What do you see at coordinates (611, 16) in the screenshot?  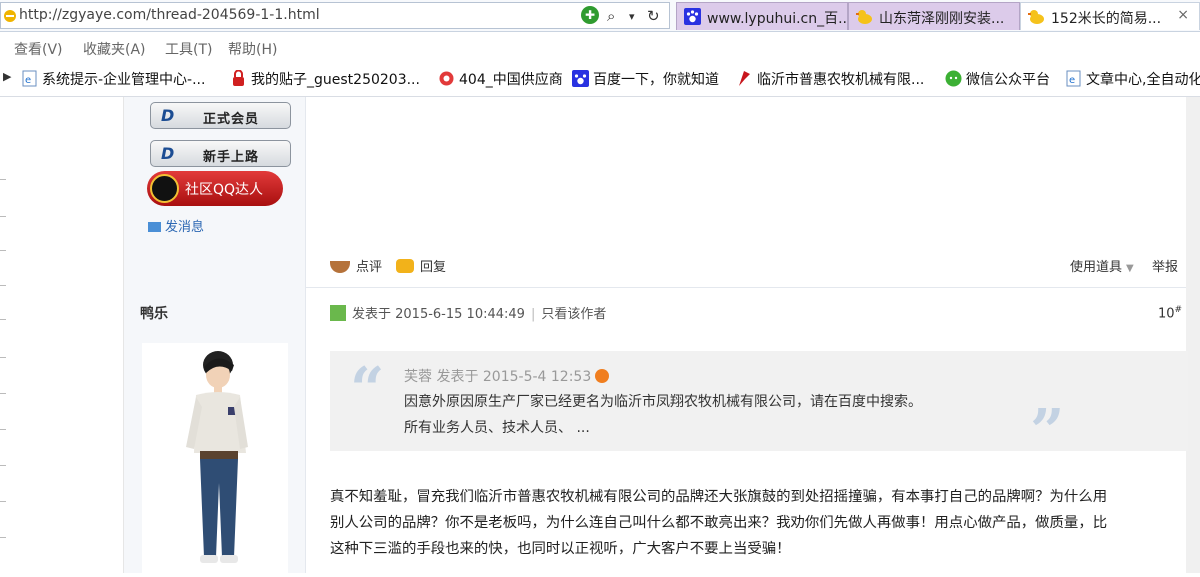 I see `search-icon: ⌕` at bounding box center [611, 16].